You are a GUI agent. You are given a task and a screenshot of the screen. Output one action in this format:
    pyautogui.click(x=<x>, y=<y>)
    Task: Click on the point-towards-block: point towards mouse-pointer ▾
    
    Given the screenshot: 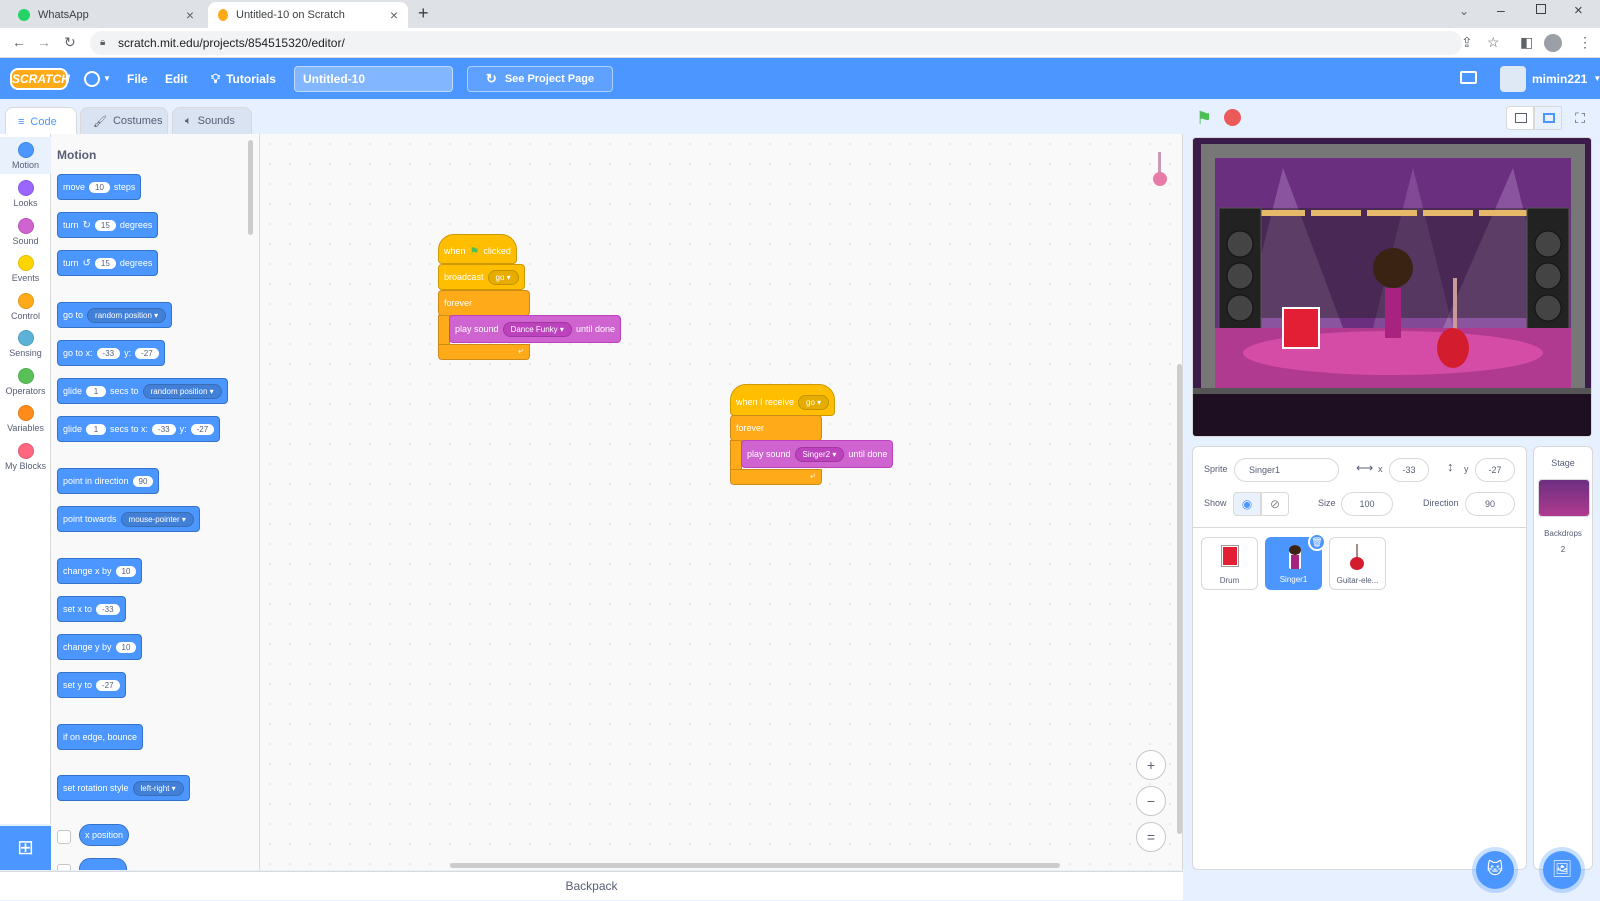 What is the action you would take?
    pyautogui.click(x=128, y=519)
    